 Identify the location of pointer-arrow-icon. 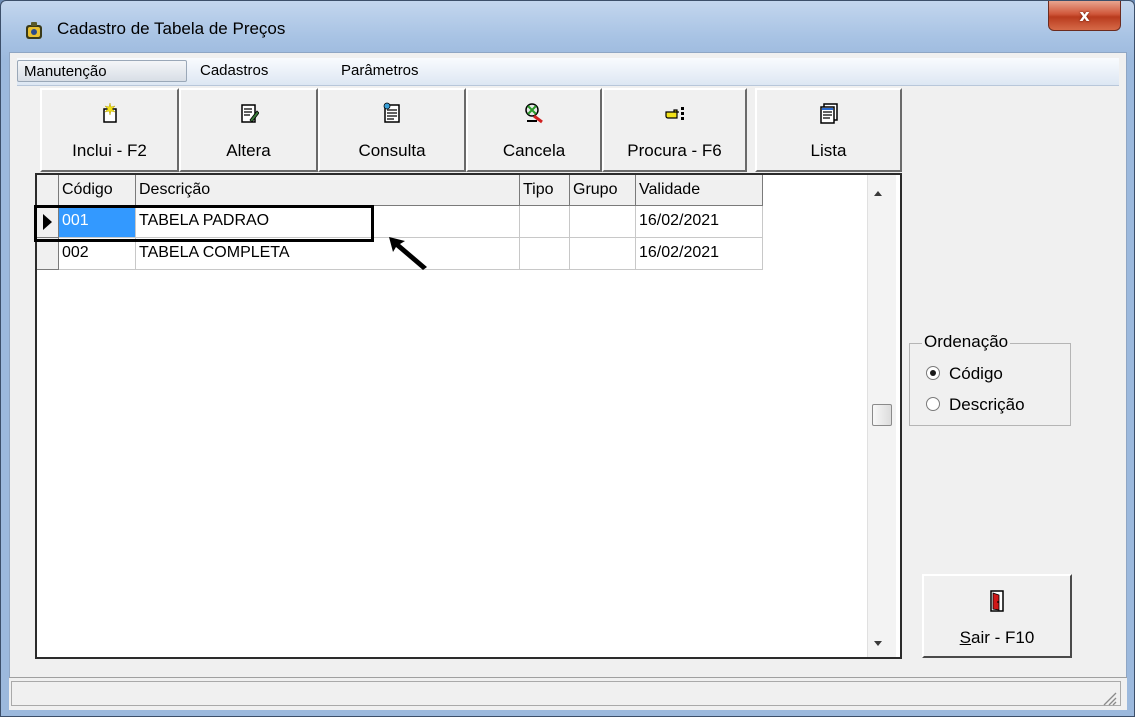
(408, 253).